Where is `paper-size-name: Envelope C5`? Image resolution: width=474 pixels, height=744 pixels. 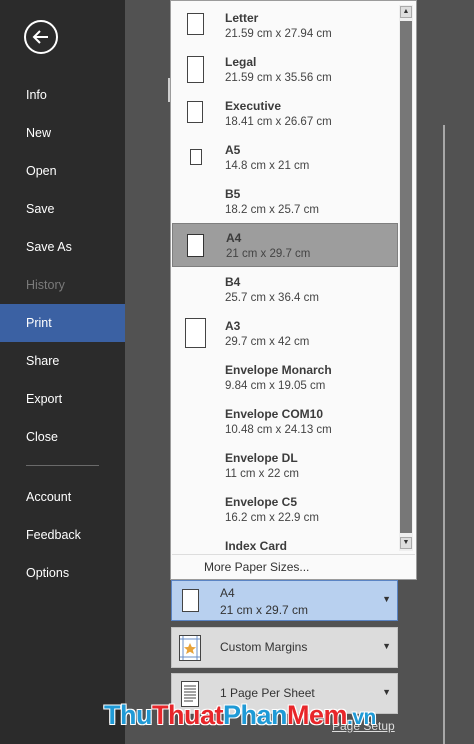
paper-size-name: Envelope C5 is located at coordinates (261, 502).